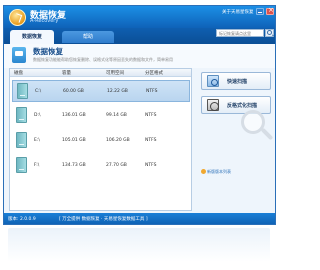 Image resolution: width=320 pixels, height=270 pixels. Describe the element at coordinates (219, 172) in the screenshot. I see `new-version-link: 新版版本列表` at that location.